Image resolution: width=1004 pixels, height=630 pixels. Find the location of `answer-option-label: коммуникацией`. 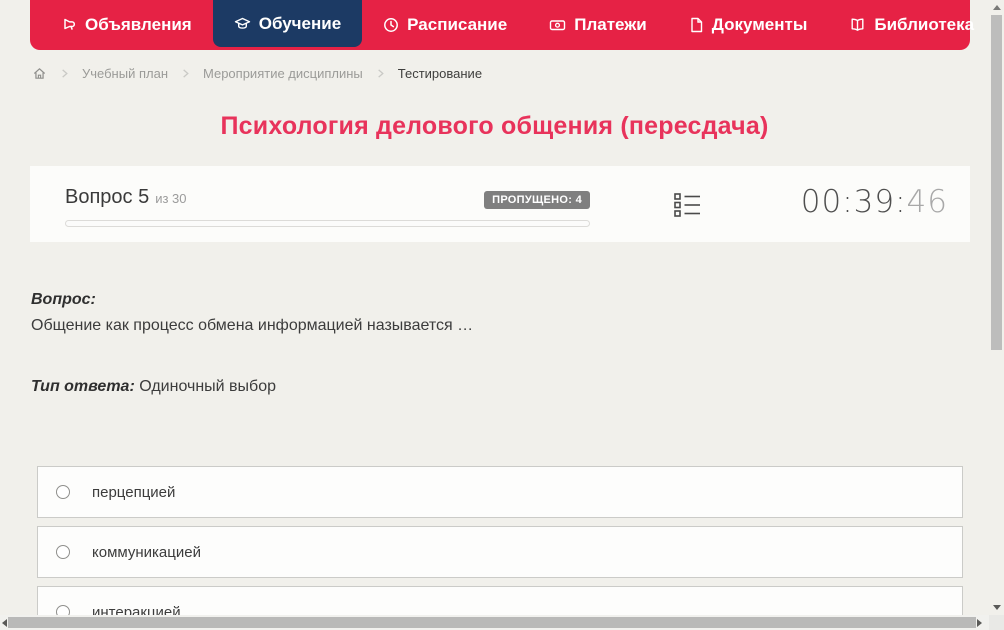

answer-option-label: коммуникацией is located at coordinates (146, 552).